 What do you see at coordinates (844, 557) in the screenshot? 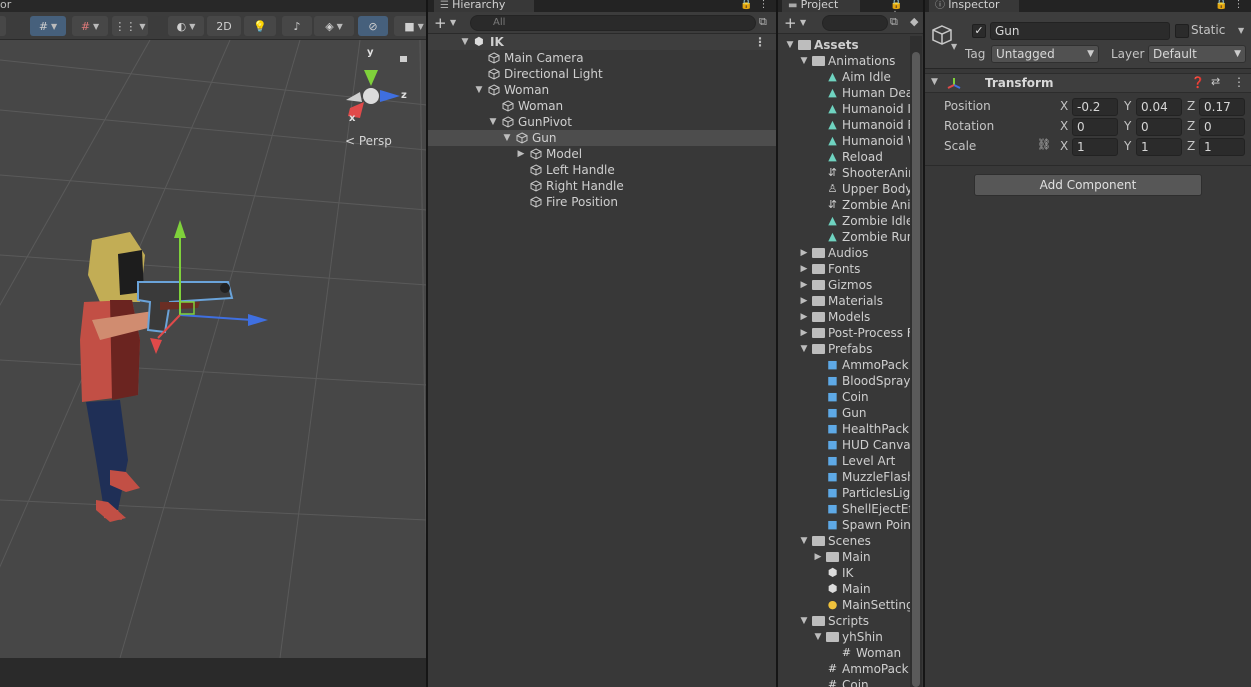
I see `project-item: ▶ Main` at bounding box center [844, 557].